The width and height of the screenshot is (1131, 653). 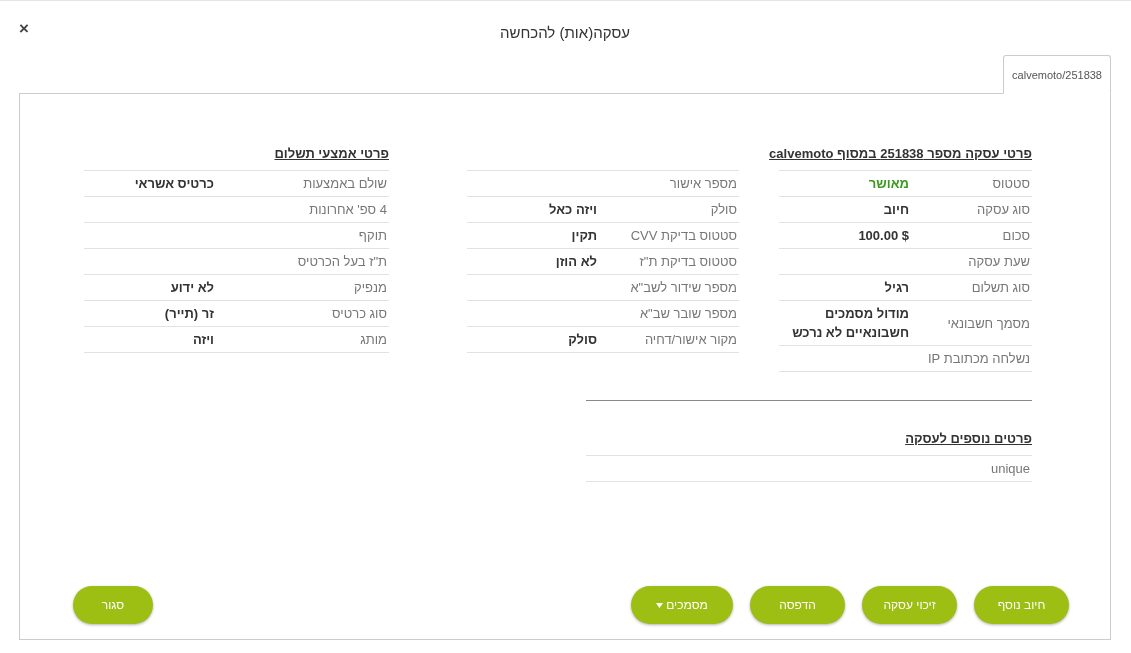 What do you see at coordinates (360, 313) in the screenshot?
I see `field-label: סוג כרטיס` at bounding box center [360, 313].